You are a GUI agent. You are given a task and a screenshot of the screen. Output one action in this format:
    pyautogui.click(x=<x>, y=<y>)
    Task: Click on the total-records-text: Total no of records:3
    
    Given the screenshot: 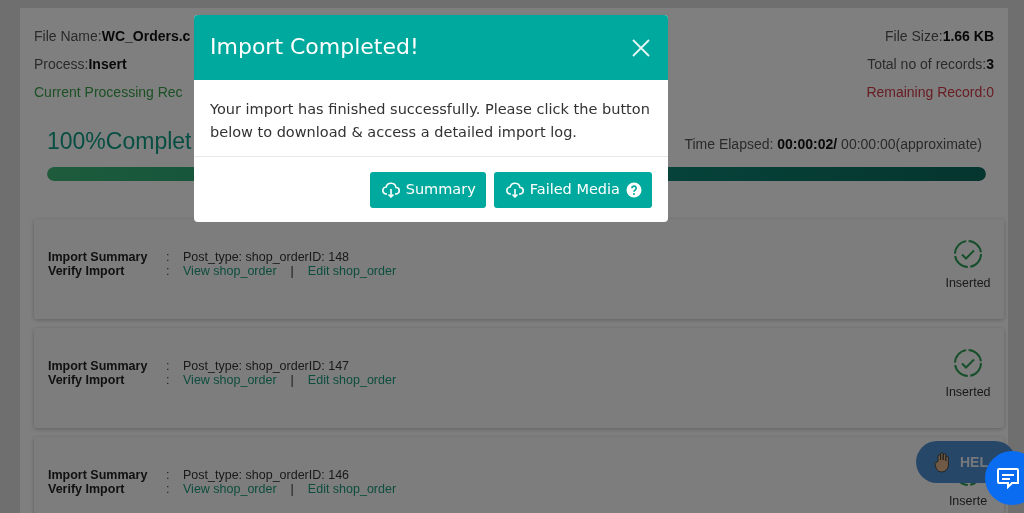 What is the action you would take?
    pyautogui.click(x=930, y=64)
    